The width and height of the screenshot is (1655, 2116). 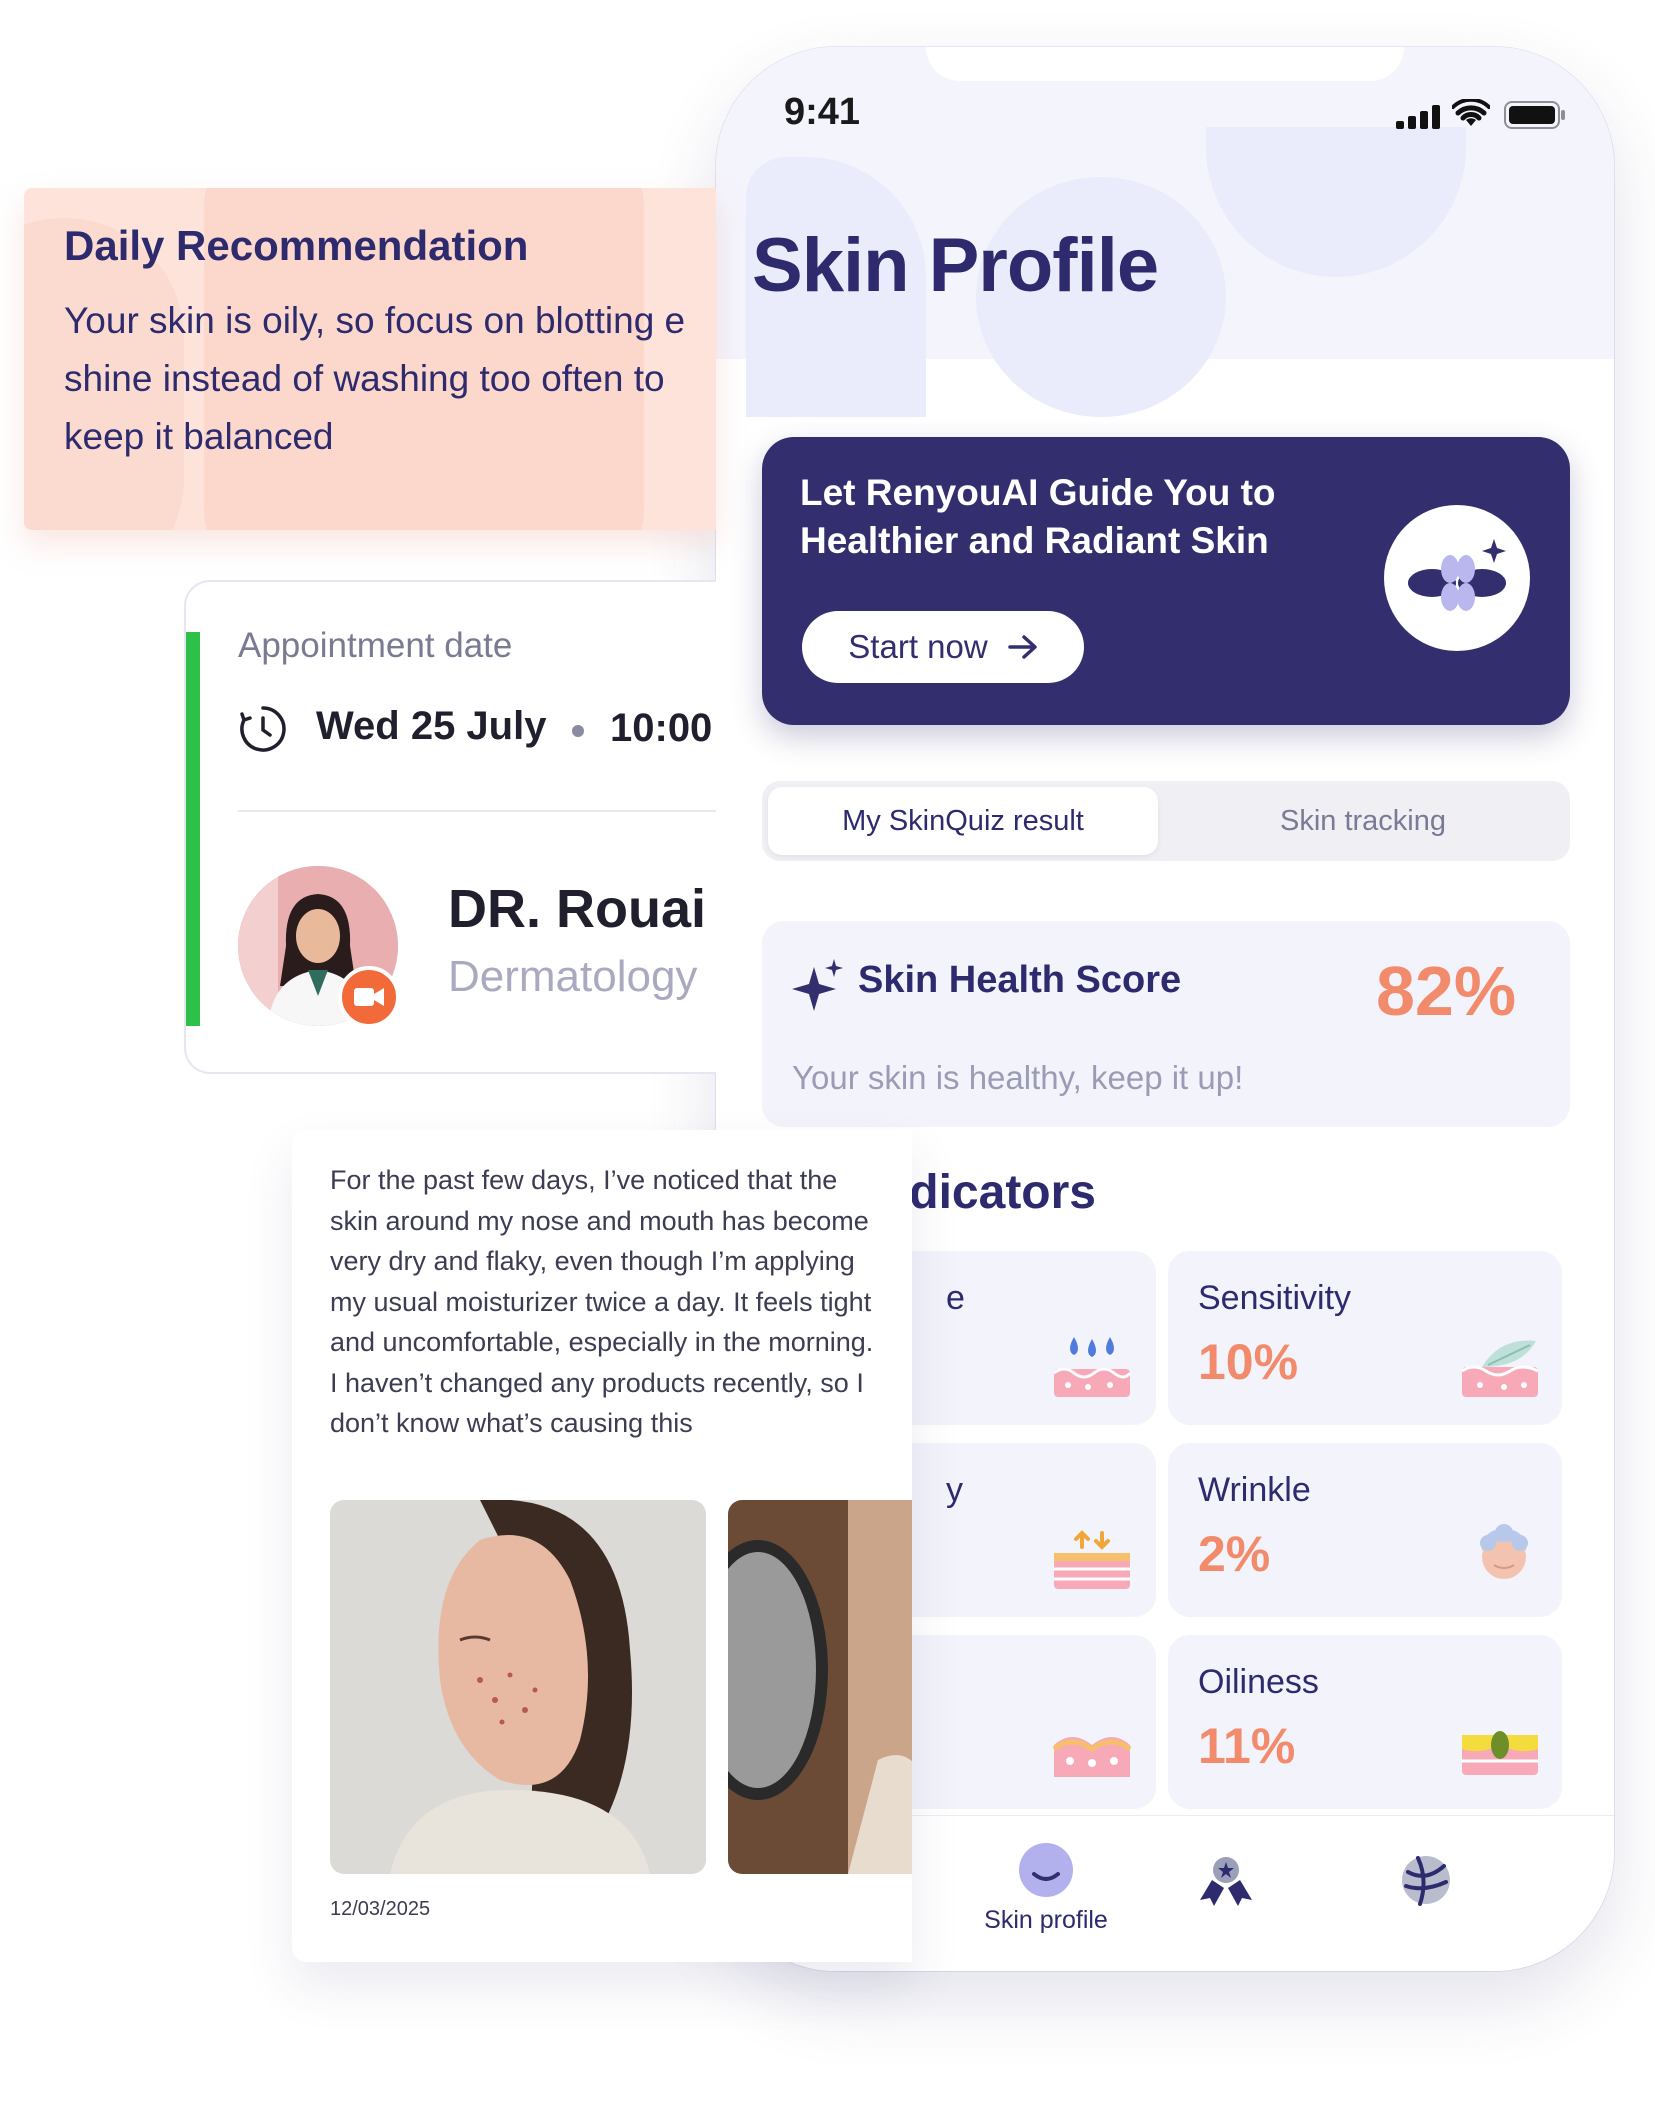 I want to click on appointment-status-bar, so click(x=193, y=829).